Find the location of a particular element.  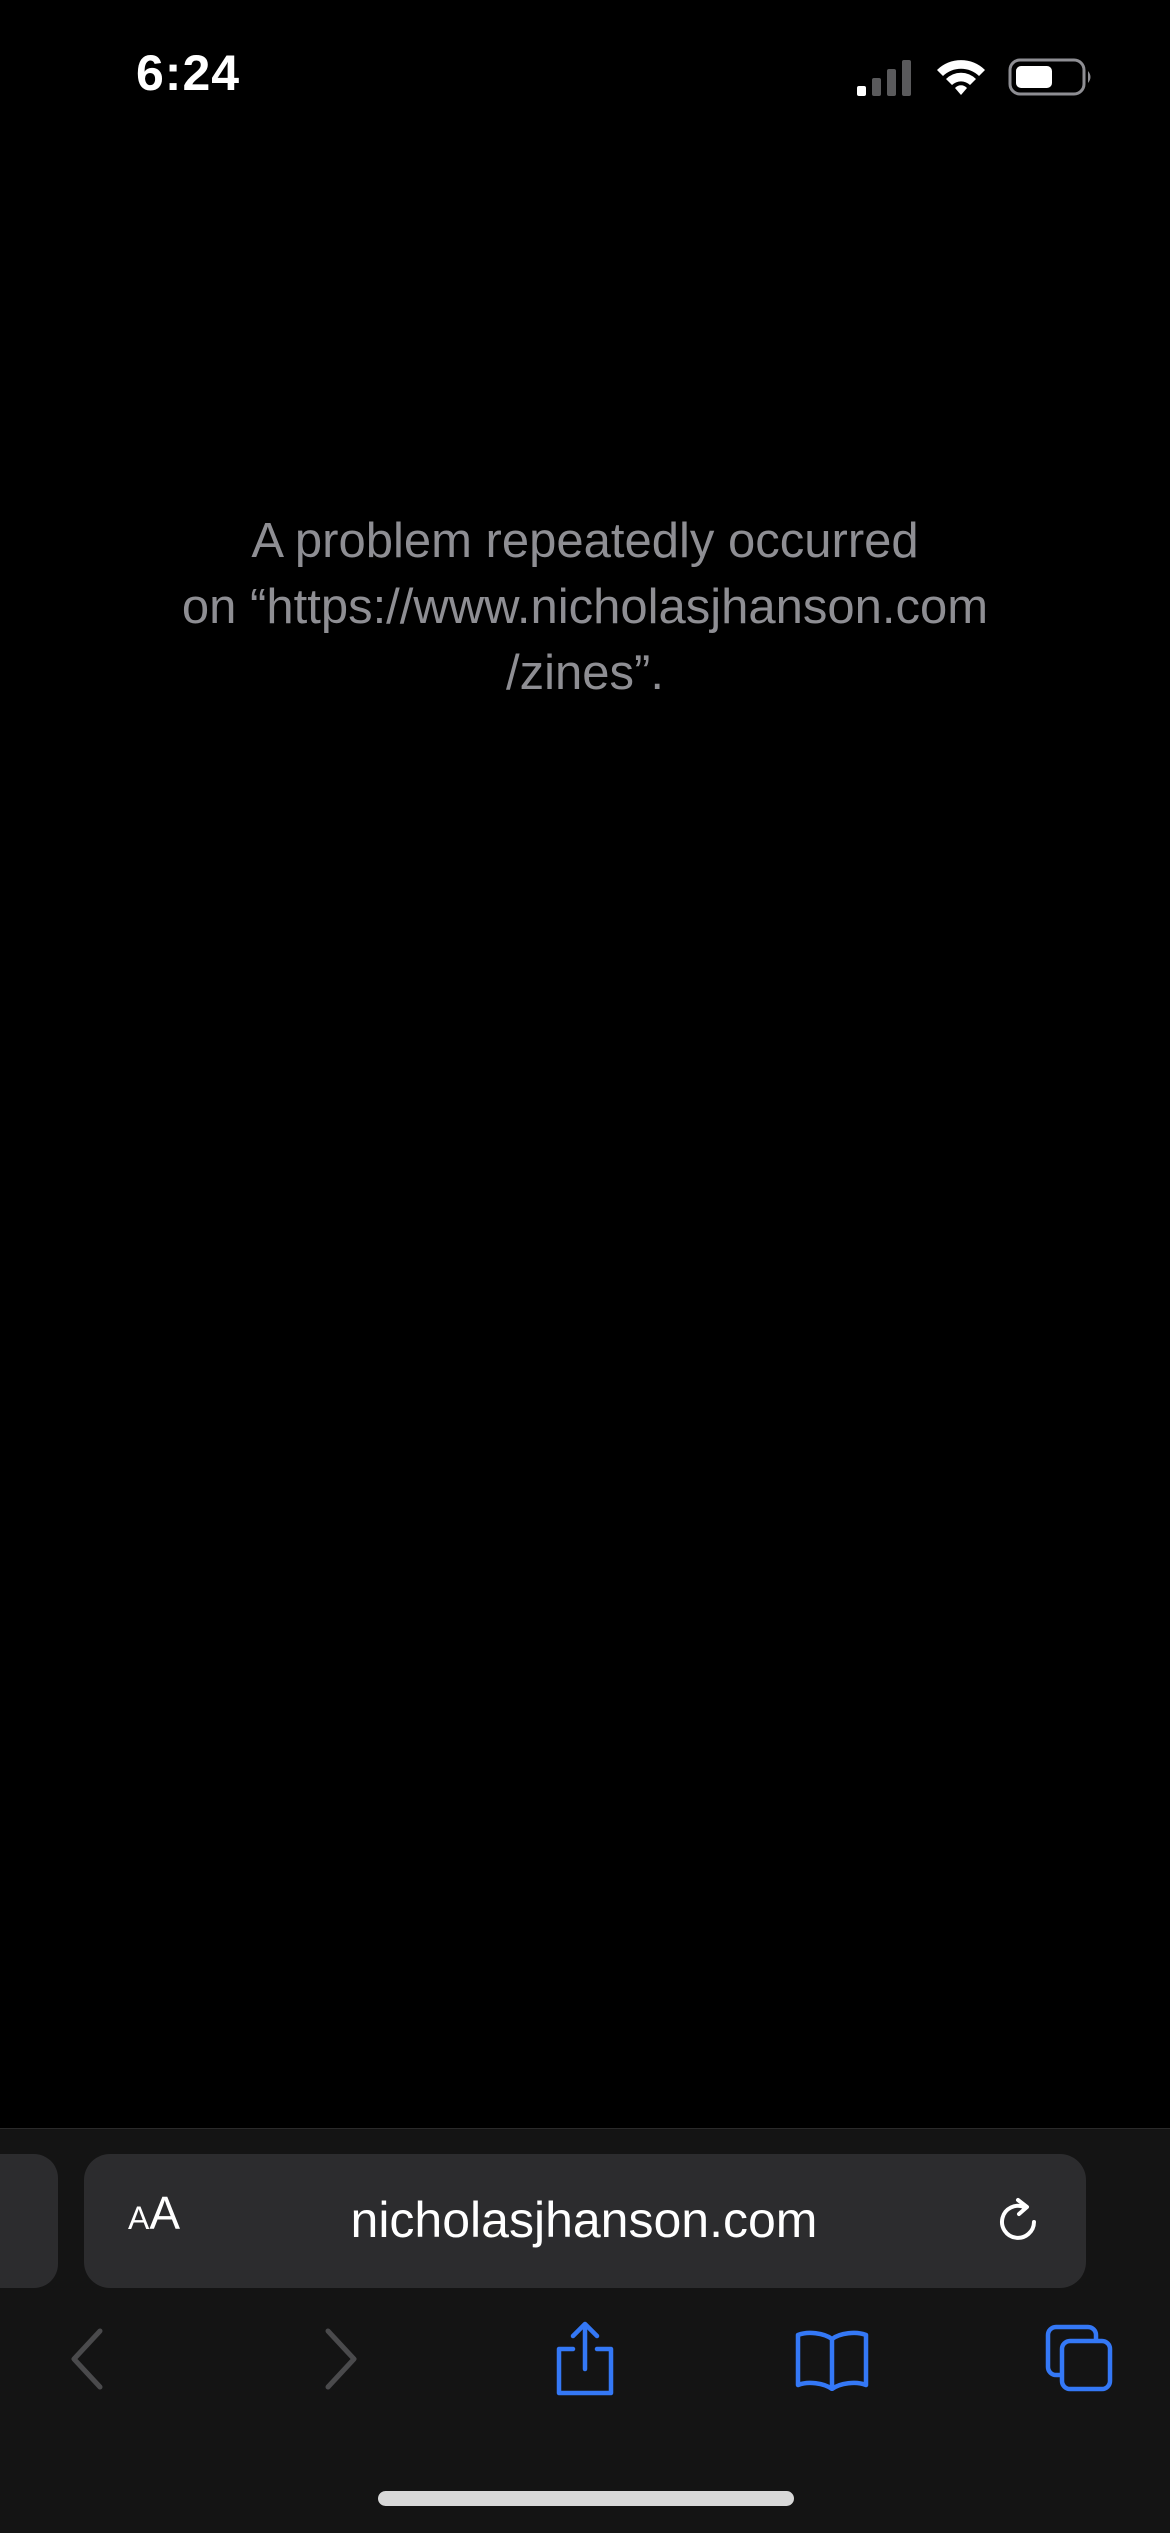

navigation-toolbar is located at coordinates (585, 2369).